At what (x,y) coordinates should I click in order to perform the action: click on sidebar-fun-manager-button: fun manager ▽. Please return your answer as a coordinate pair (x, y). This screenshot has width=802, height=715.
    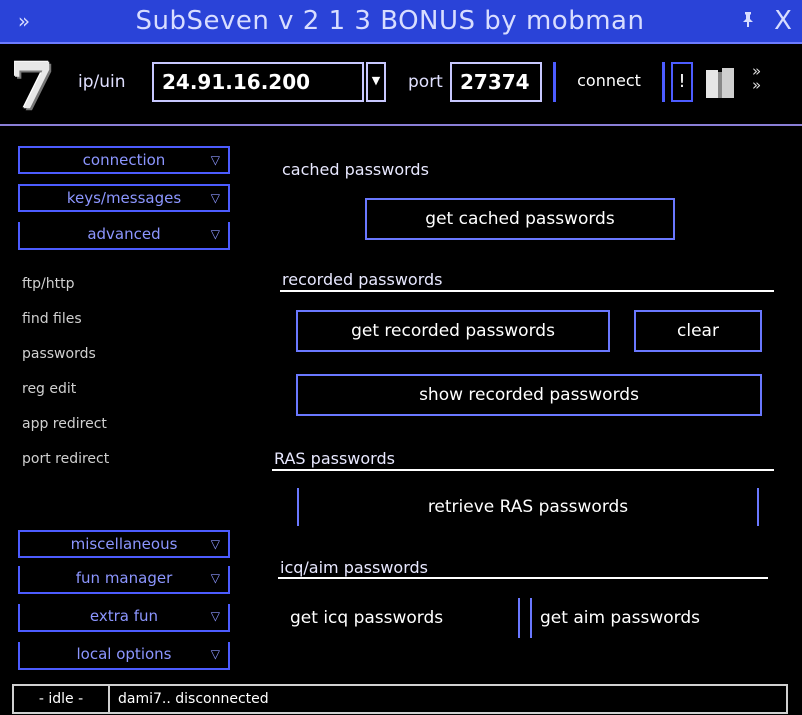
    Looking at the image, I should click on (124, 580).